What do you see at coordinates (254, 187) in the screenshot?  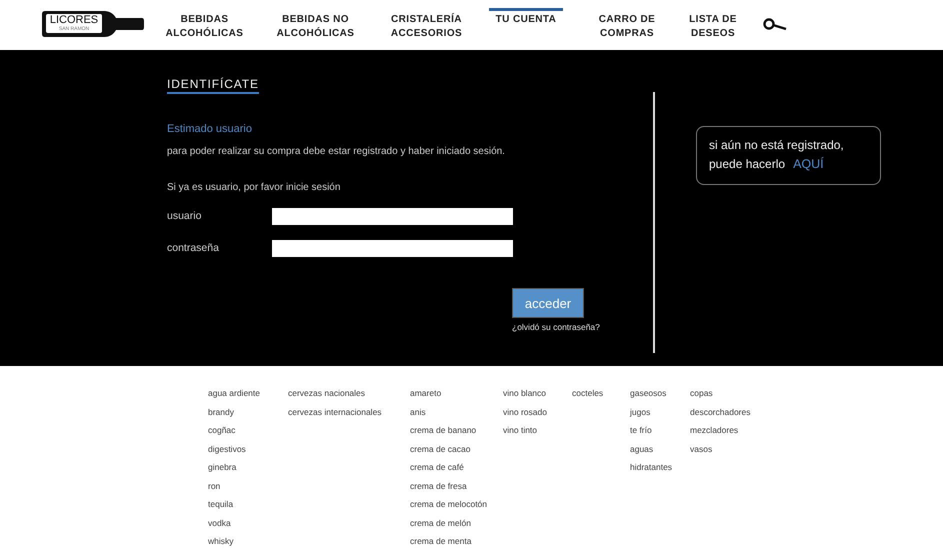 I see `prompt-text: Si ya es usuario, por favor inicie sesión` at bounding box center [254, 187].